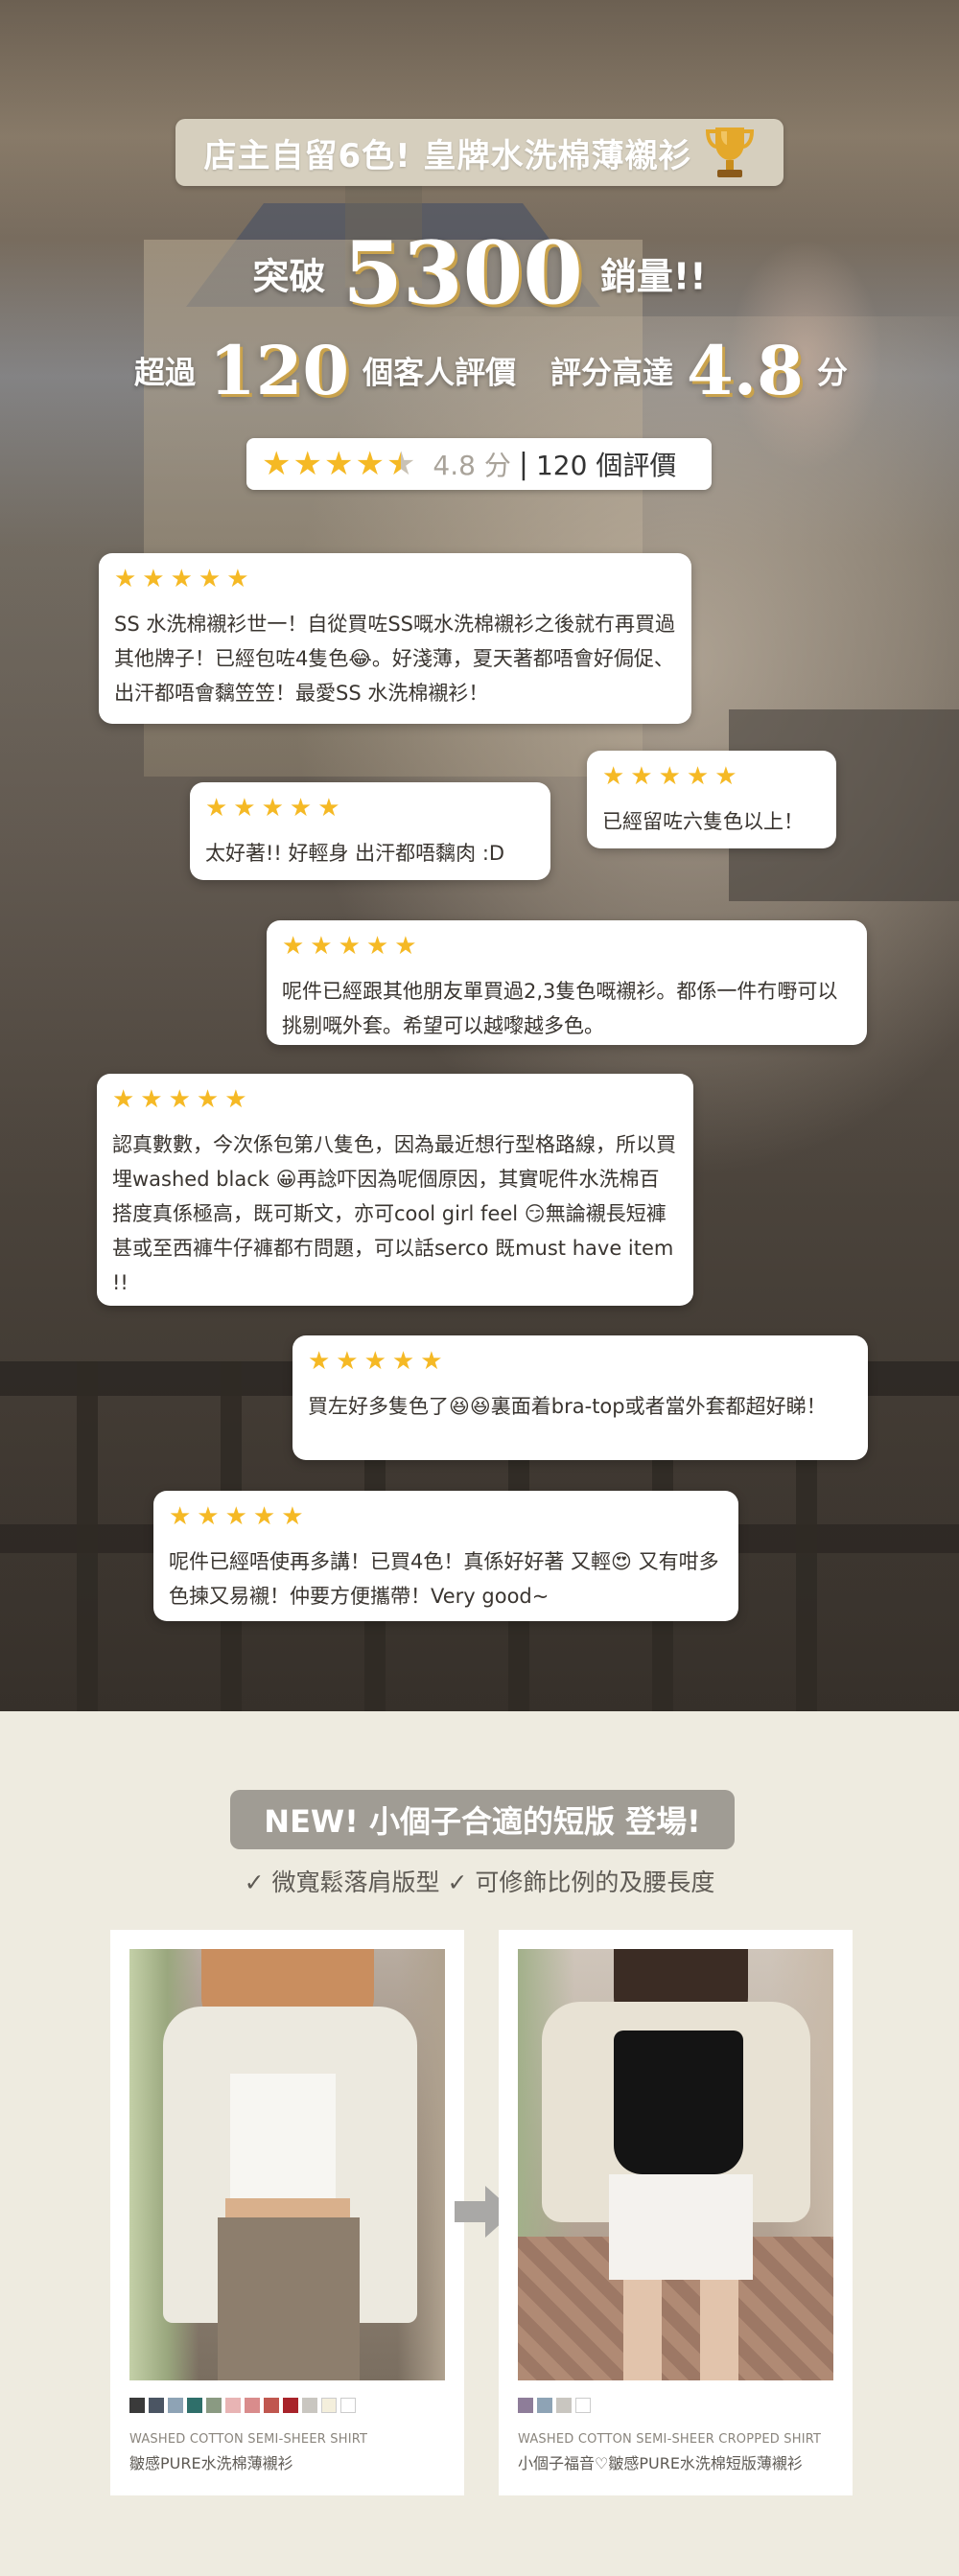 Image resolution: width=959 pixels, height=2576 pixels. What do you see at coordinates (289, 276) in the screenshot?
I see `sales-prefix: 突破` at bounding box center [289, 276].